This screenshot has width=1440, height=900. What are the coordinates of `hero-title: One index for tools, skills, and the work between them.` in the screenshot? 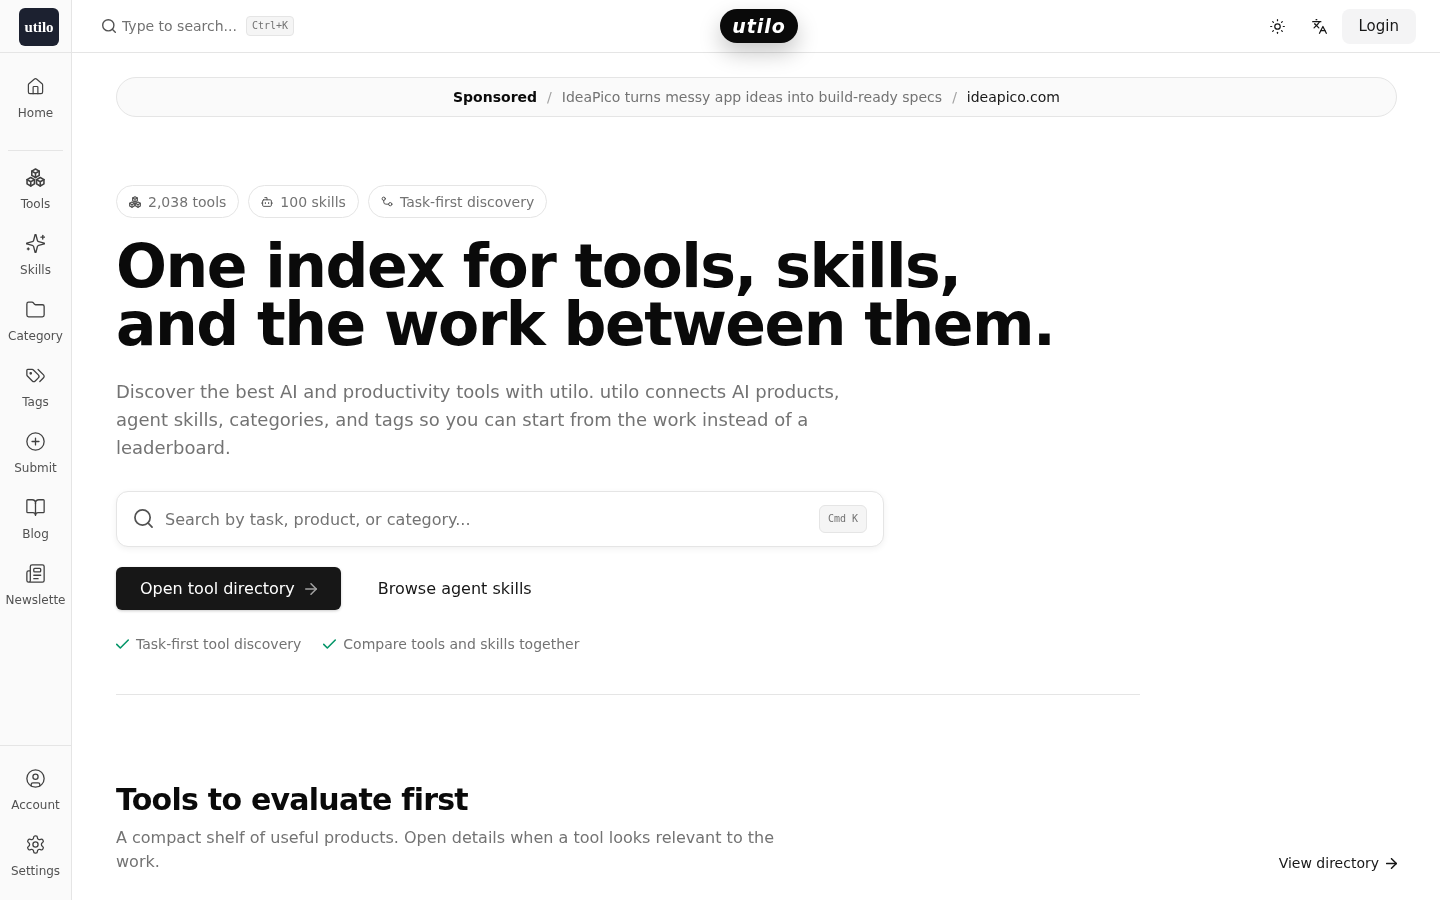 It's located at (586, 295).